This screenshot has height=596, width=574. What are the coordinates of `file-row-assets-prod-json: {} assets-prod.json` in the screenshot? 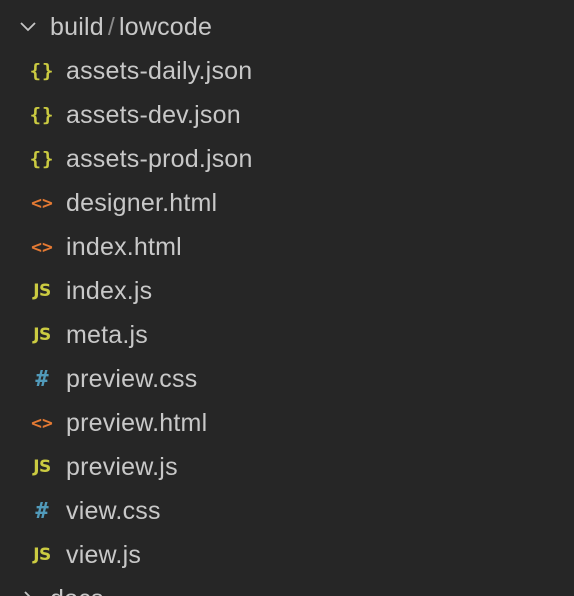 It's located at (287, 159).